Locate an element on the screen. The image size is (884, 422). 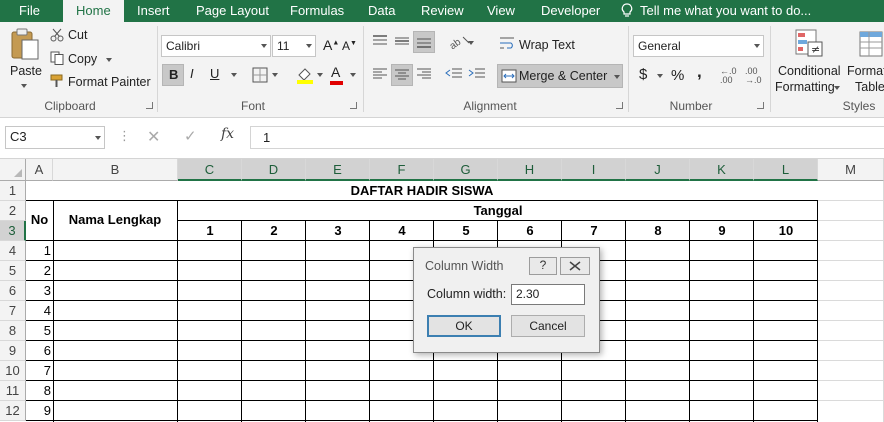
row-header-3: 3 is located at coordinates (13, 231).